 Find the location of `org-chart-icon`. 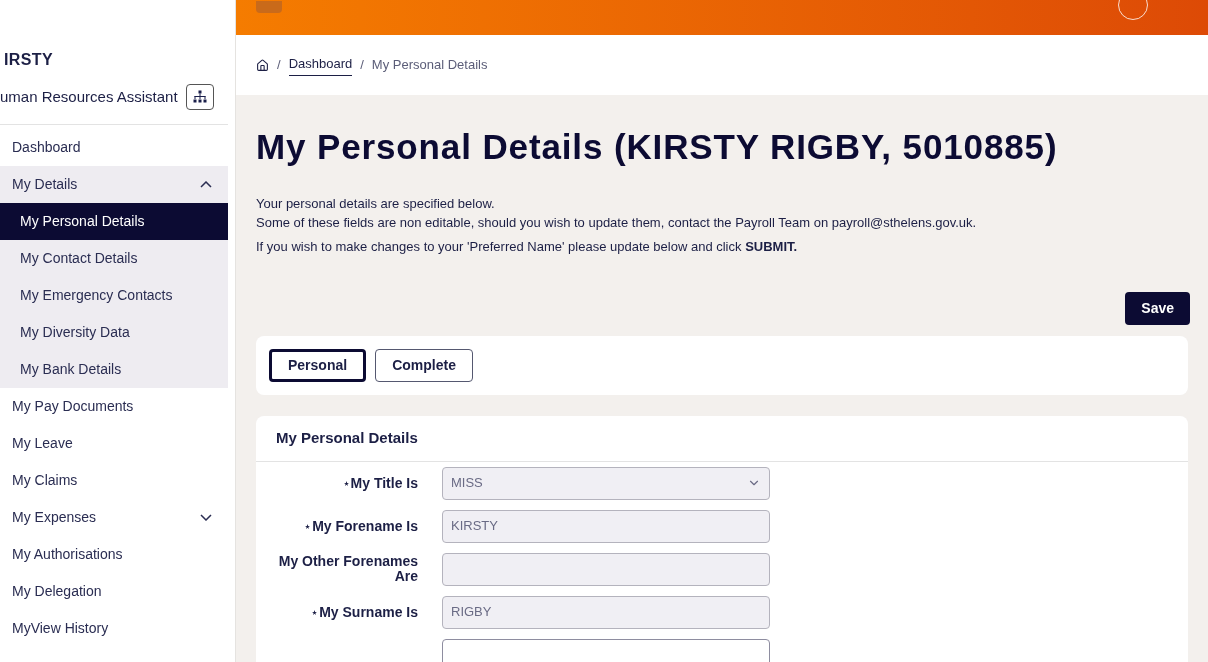

org-chart-icon is located at coordinates (199, 97).